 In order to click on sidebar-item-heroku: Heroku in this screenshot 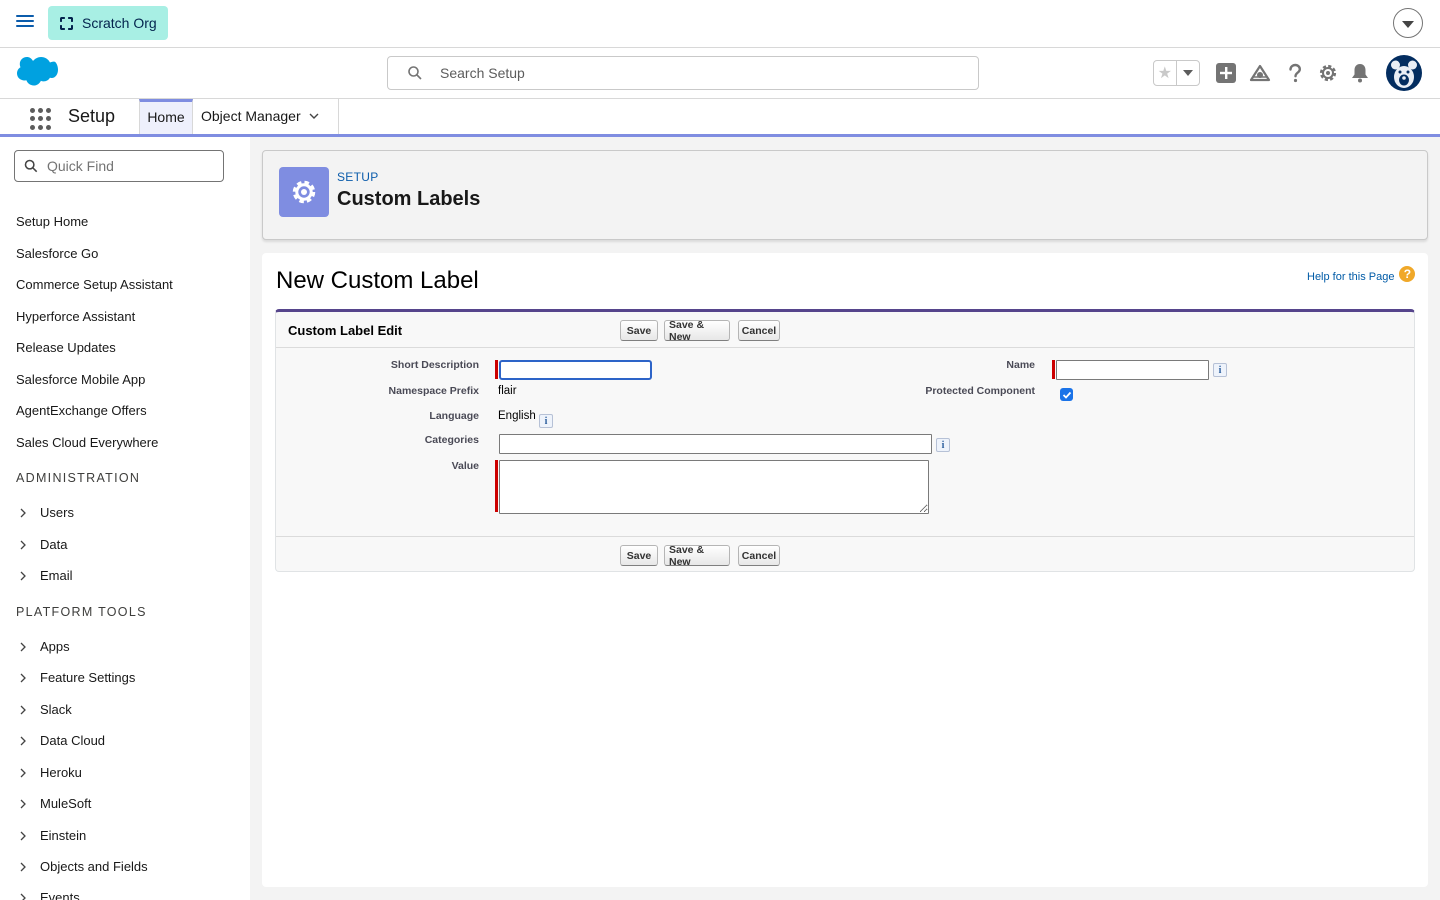, I will do `click(49, 772)`.